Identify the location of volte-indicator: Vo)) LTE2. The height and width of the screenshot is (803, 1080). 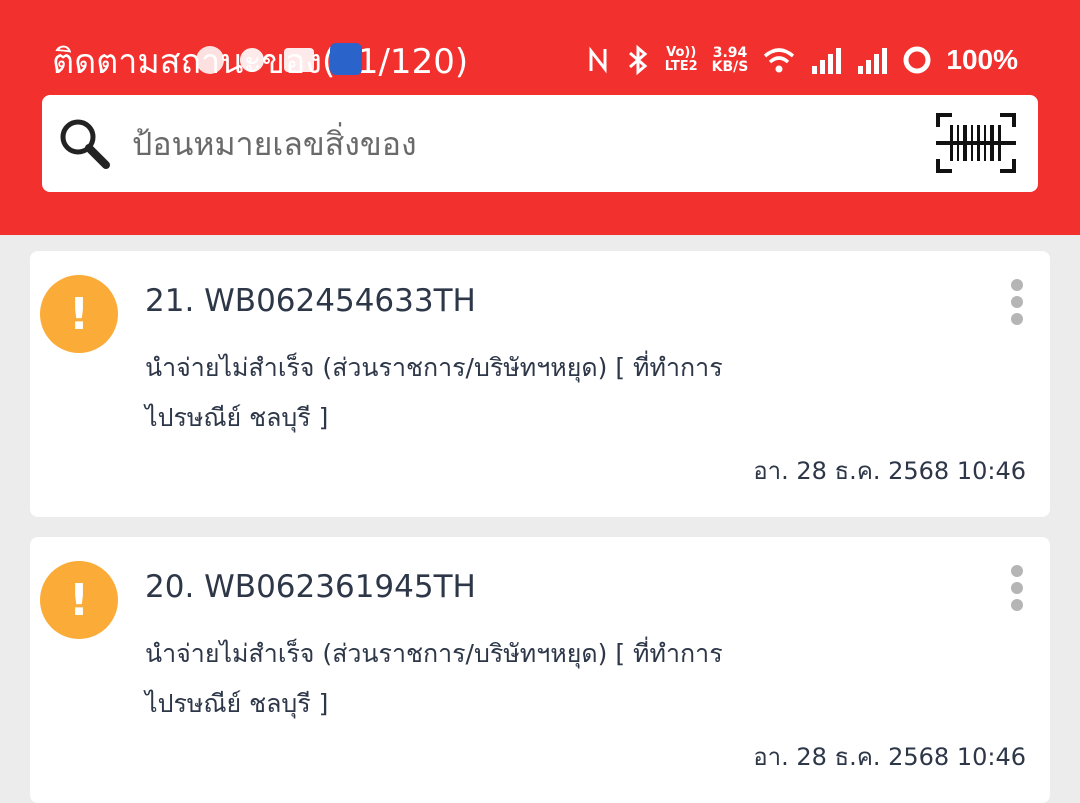
(681, 59).